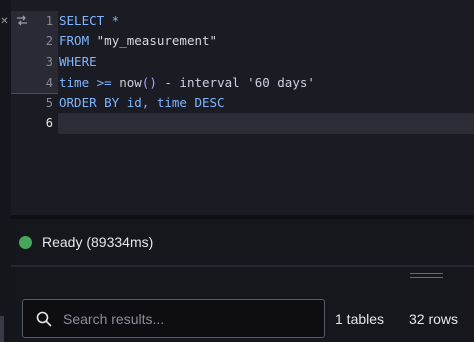 The image size is (474, 342). I want to click on code-line: SELECT *, so click(89, 21).